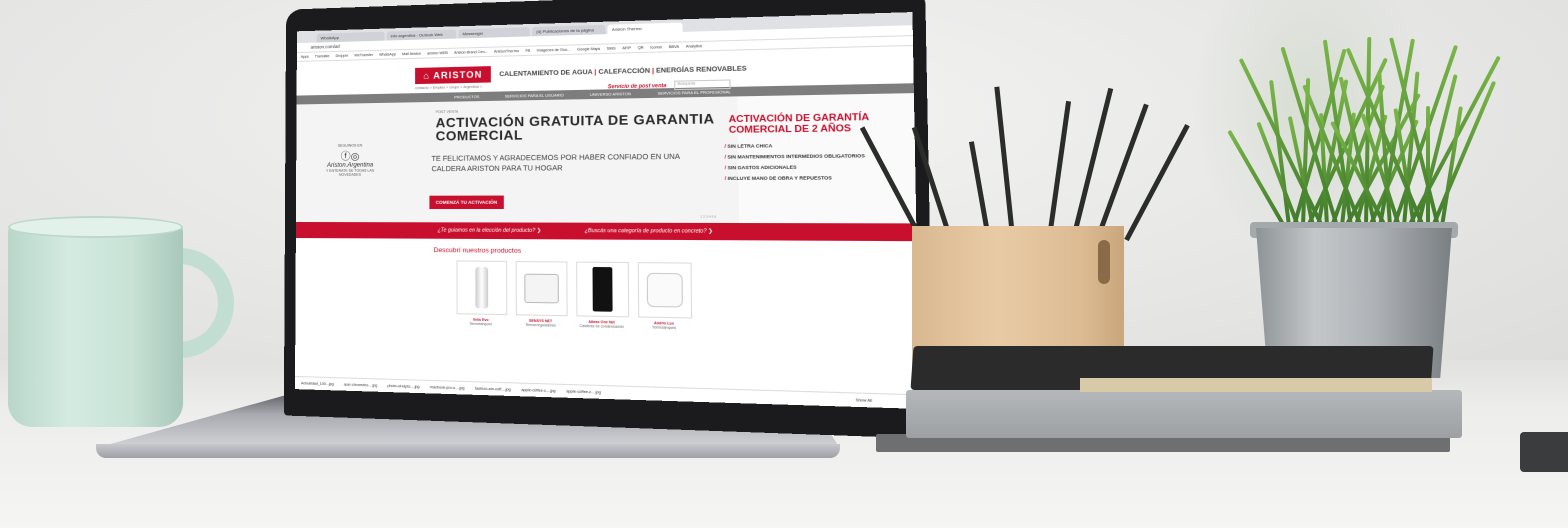 Image resolution: width=1568 pixels, height=528 pixels. I want to click on product-category: Termorreguladores, so click(541, 325).